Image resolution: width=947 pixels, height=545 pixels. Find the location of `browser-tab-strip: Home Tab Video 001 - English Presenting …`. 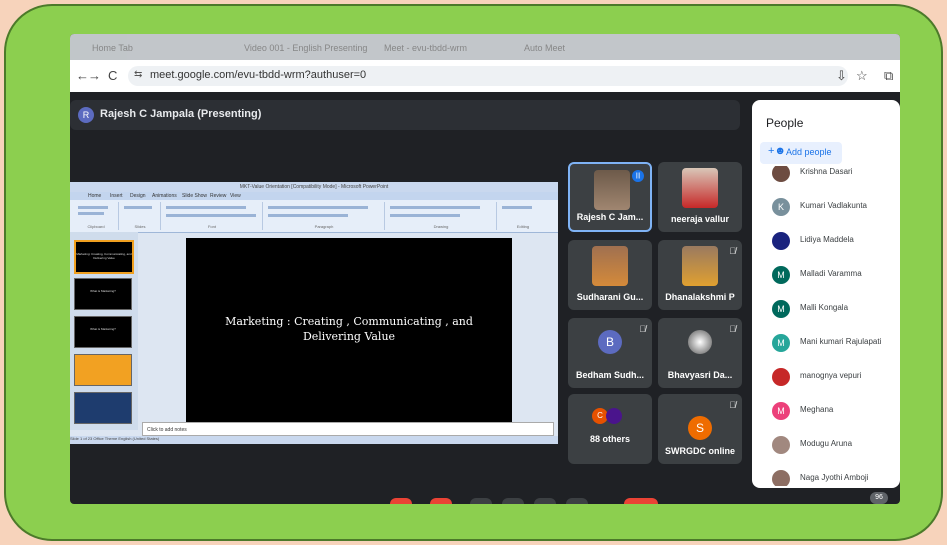

browser-tab-strip: Home Tab Video 001 - English Presenting … is located at coordinates (485, 47).